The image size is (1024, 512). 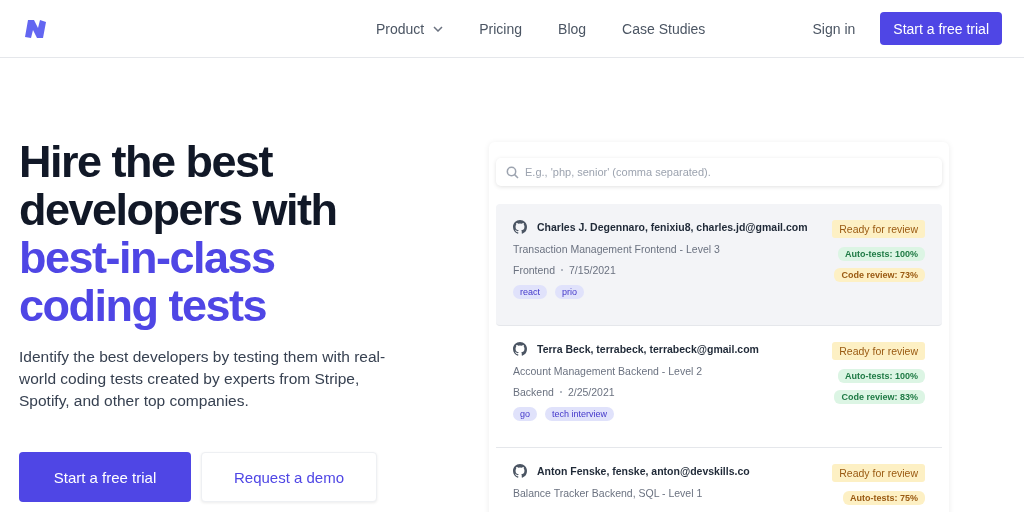 What do you see at coordinates (534, 270) in the screenshot?
I see `track-label: Frontend` at bounding box center [534, 270].